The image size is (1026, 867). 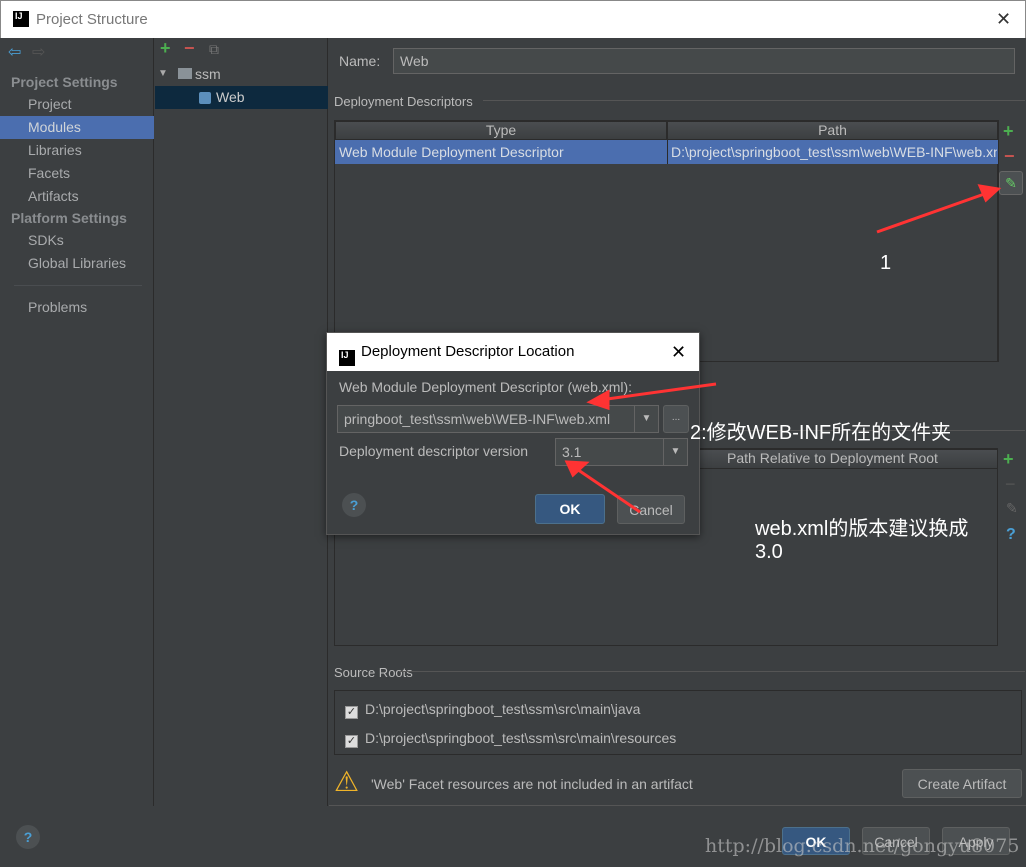 I want to click on annotation-step1: 1, so click(x=886, y=263).